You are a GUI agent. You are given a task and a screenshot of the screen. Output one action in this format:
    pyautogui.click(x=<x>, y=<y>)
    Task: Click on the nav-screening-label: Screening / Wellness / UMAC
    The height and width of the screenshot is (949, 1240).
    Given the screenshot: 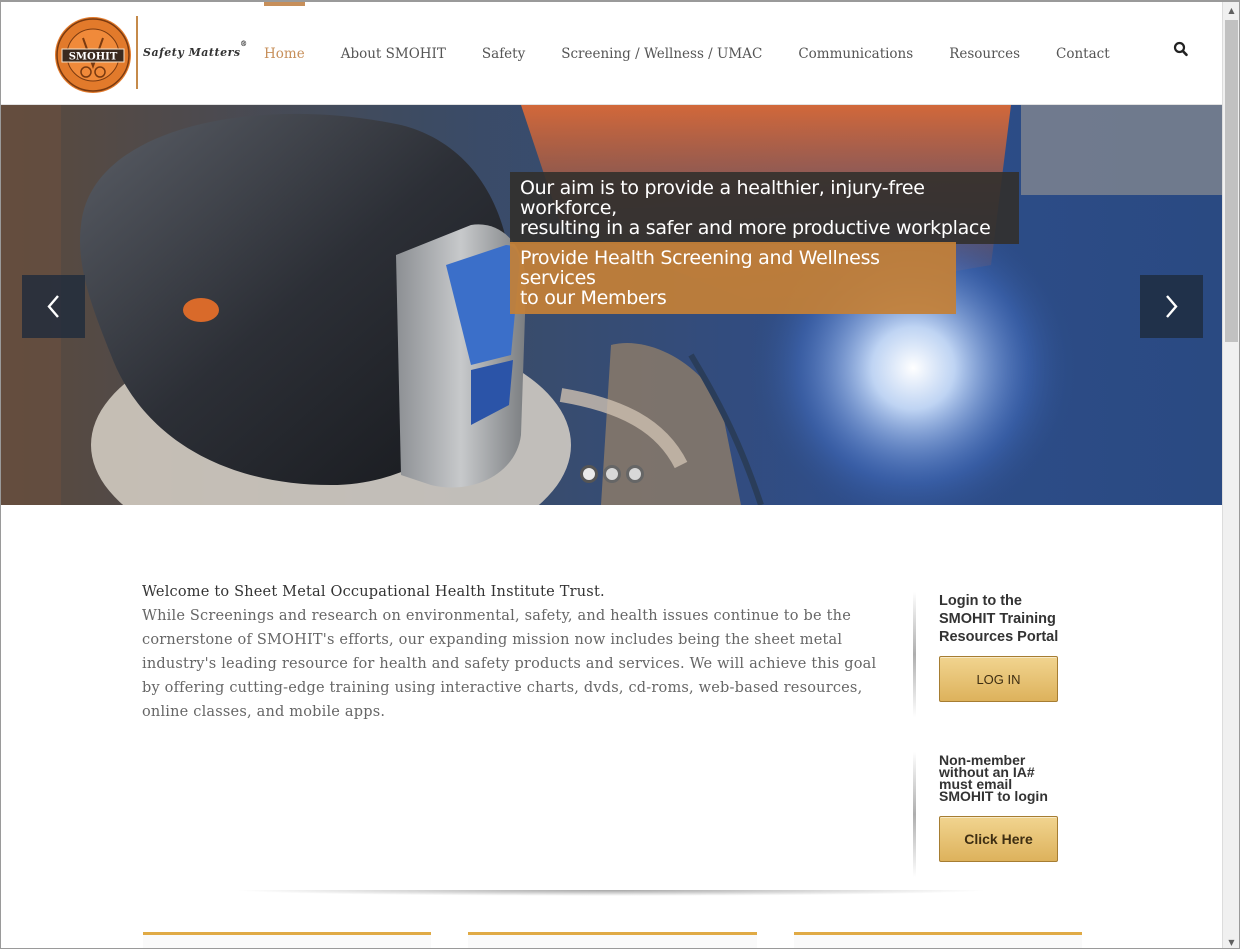 What is the action you would take?
    pyautogui.click(x=662, y=53)
    